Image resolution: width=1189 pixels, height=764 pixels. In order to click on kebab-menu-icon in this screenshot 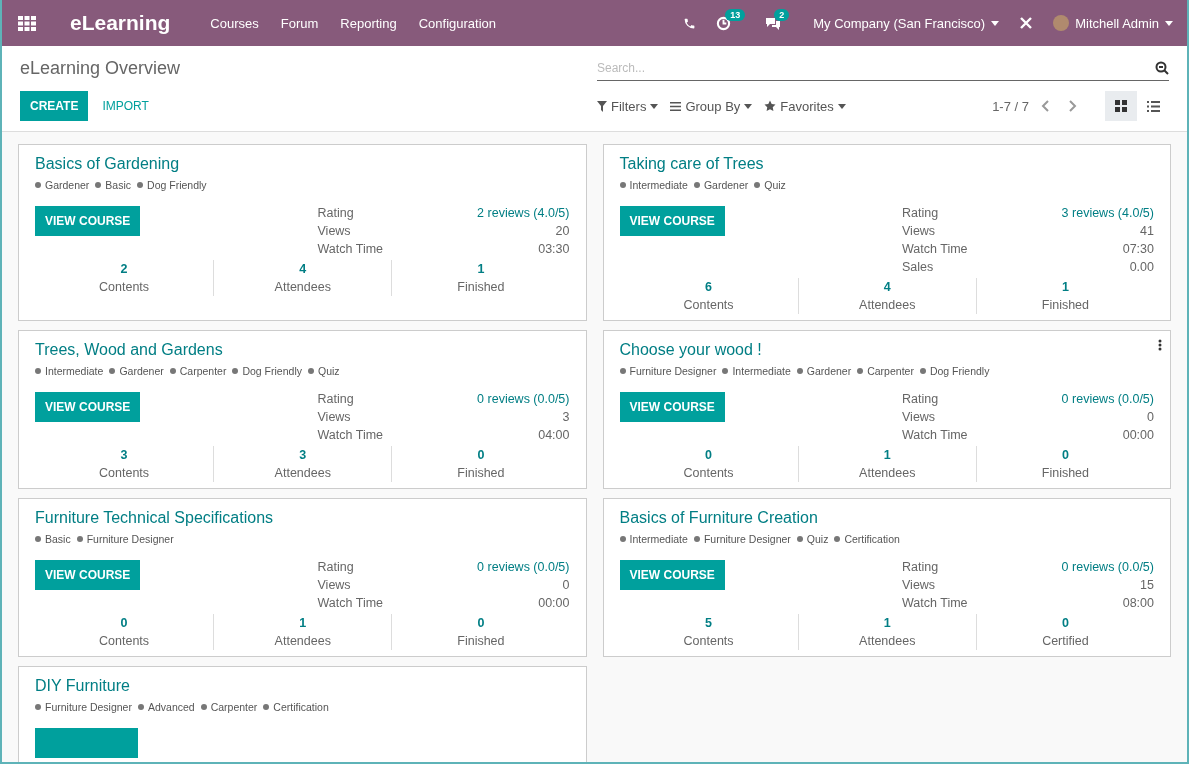, I will do `click(1160, 345)`.